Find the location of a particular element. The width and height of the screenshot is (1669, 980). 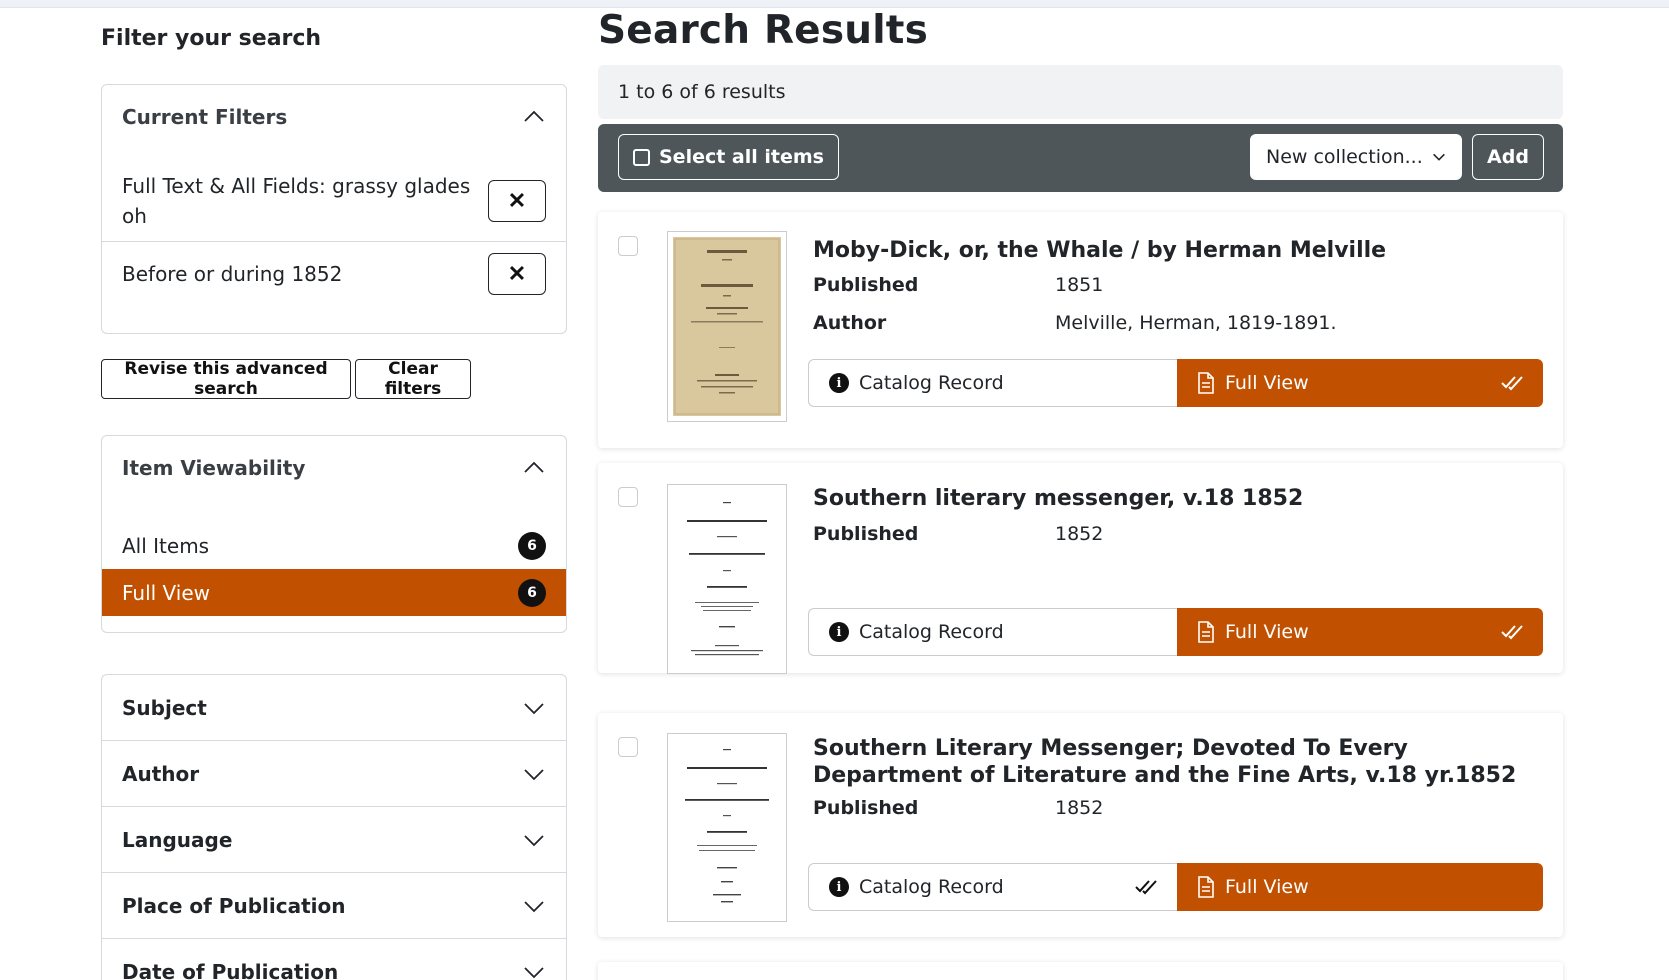

facet-label: Language is located at coordinates (177, 839).